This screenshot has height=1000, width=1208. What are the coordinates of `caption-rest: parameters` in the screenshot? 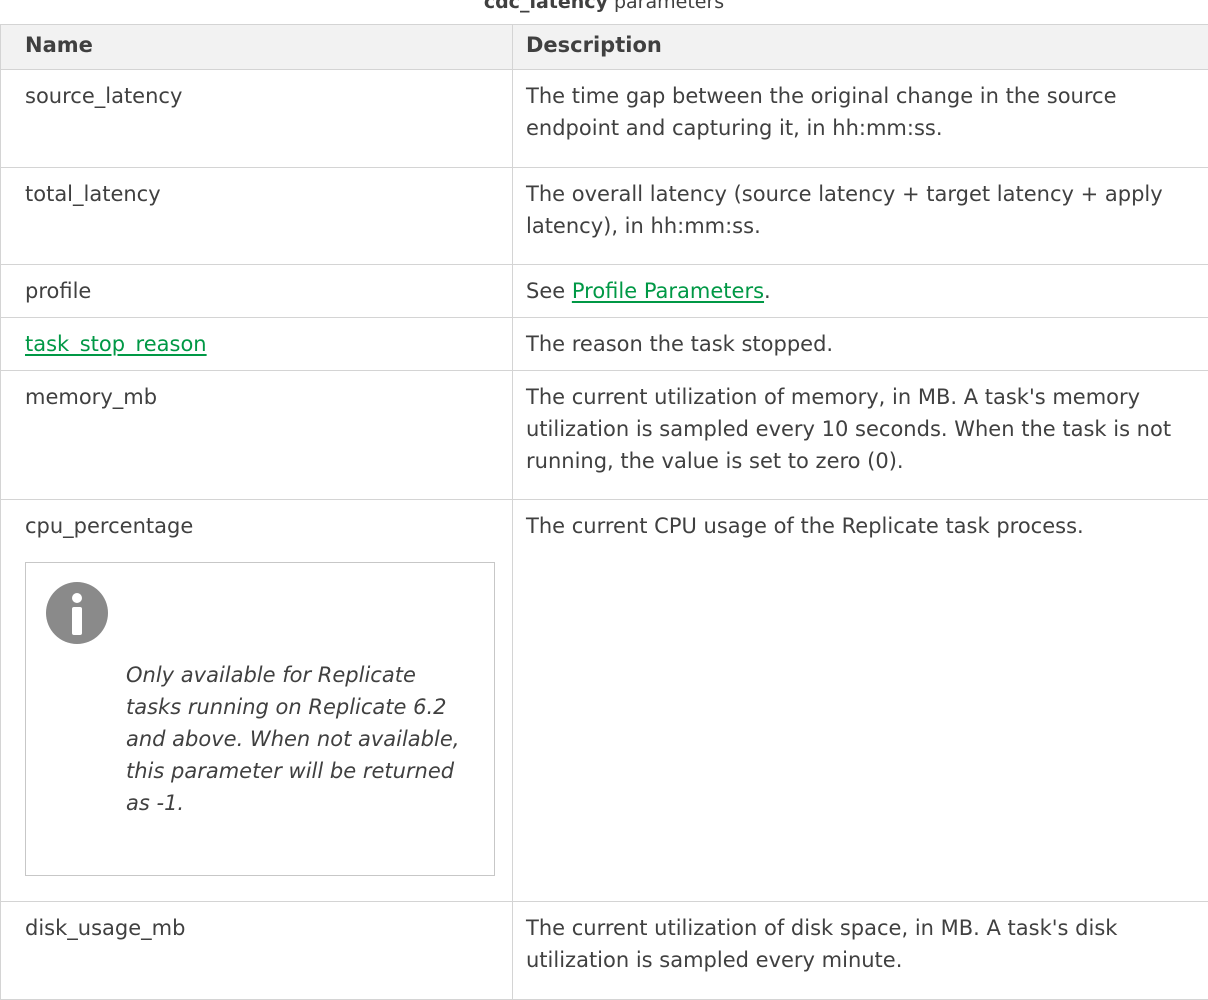 It's located at (666, 6).